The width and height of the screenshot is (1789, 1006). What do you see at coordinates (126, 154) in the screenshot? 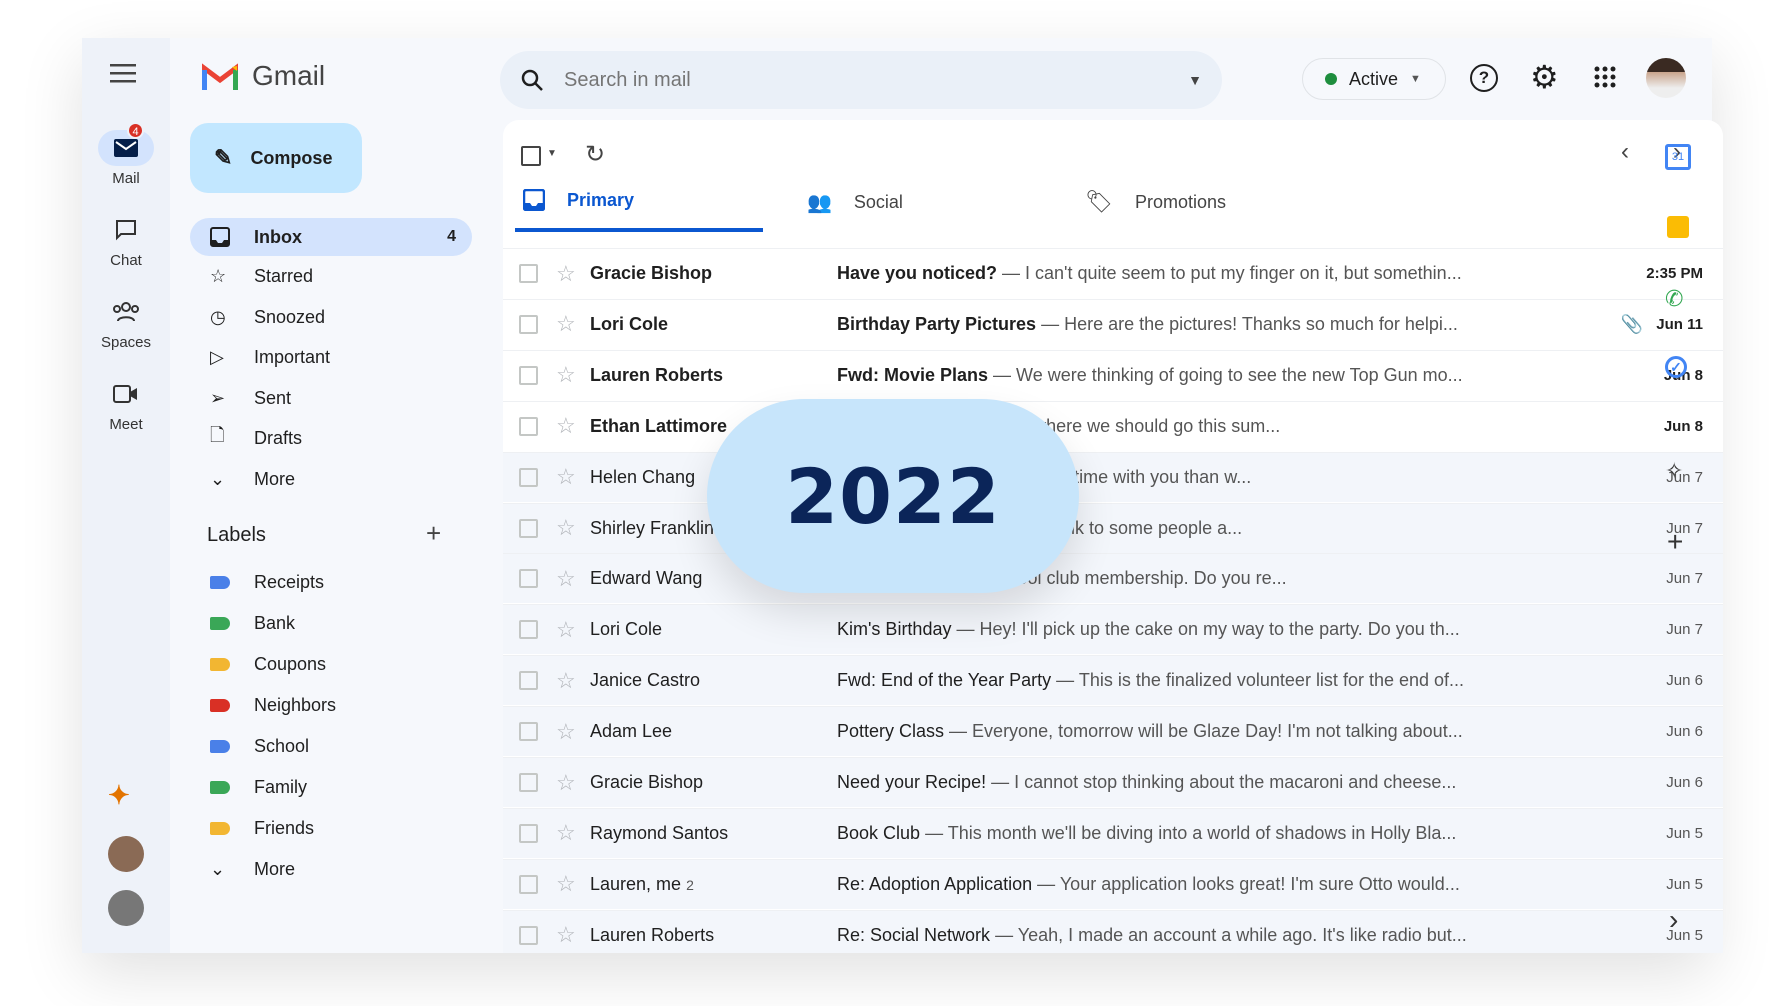
I see `rail-mail: 4 Mail` at bounding box center [126, 154].